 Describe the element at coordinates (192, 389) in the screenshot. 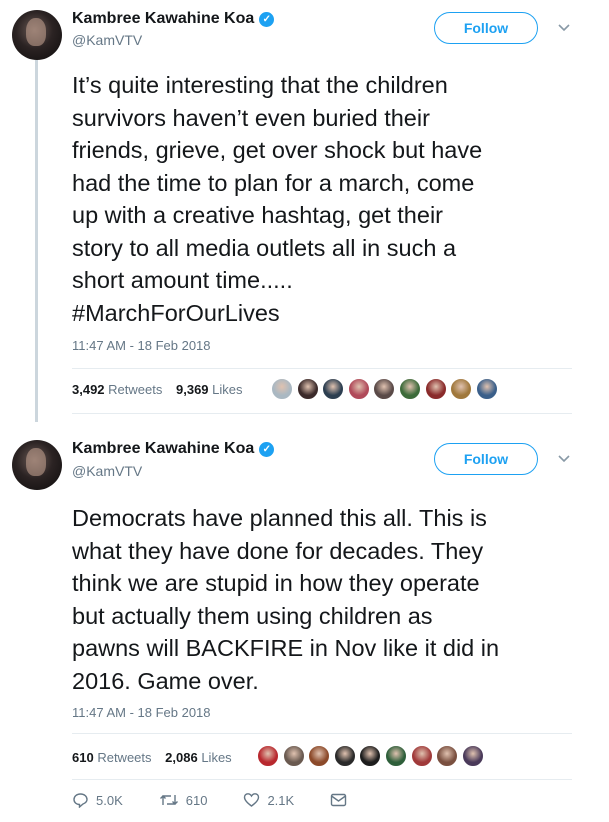

I see `like-count: 9,369` at that location.